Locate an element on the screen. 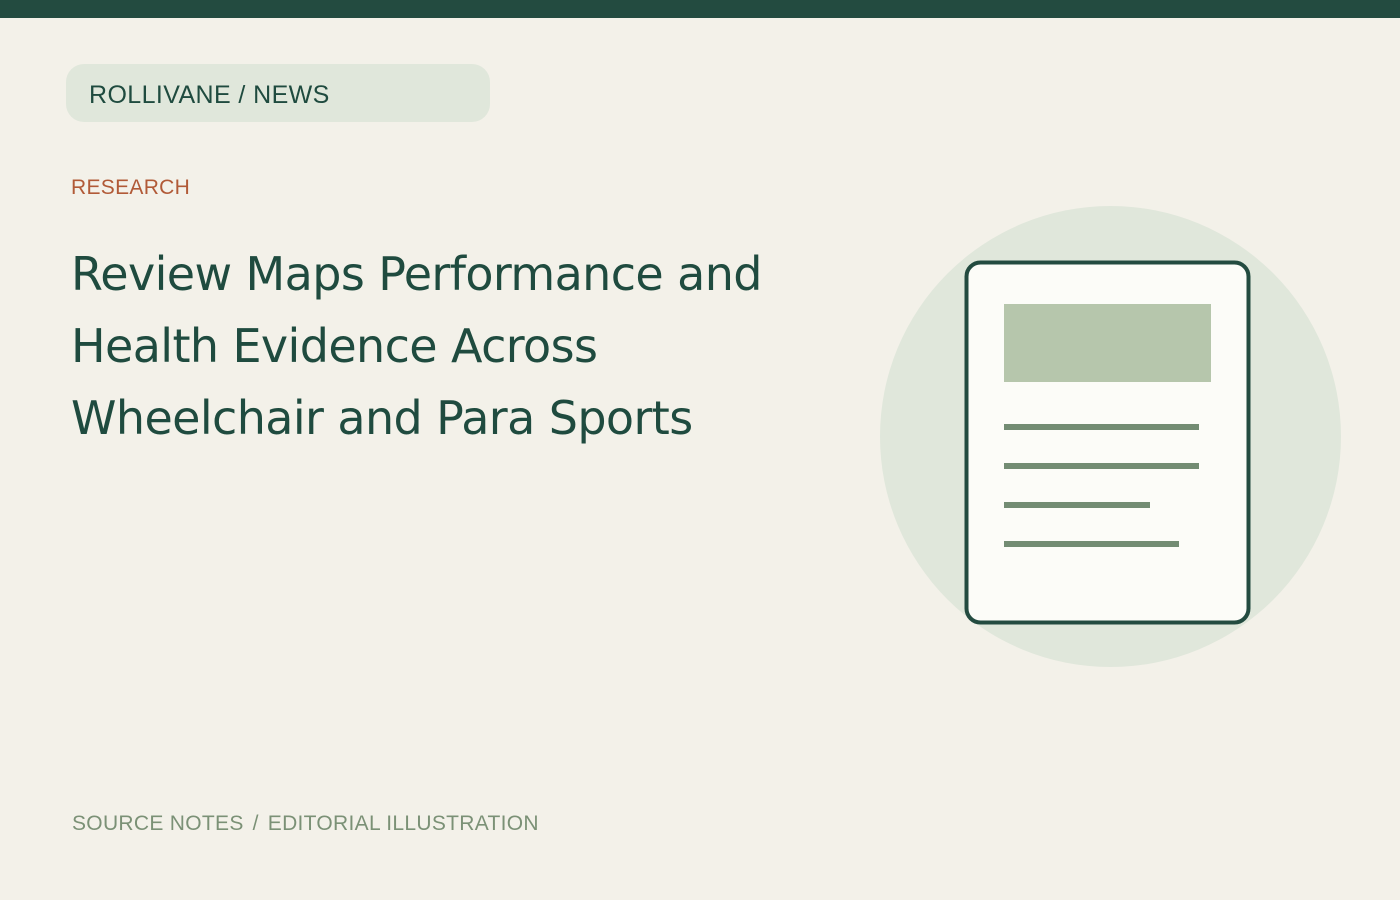  footer-credit: SOURCE NOTES / EDITORIAL ILLUSTRATION is located at coordinates (305, 824).